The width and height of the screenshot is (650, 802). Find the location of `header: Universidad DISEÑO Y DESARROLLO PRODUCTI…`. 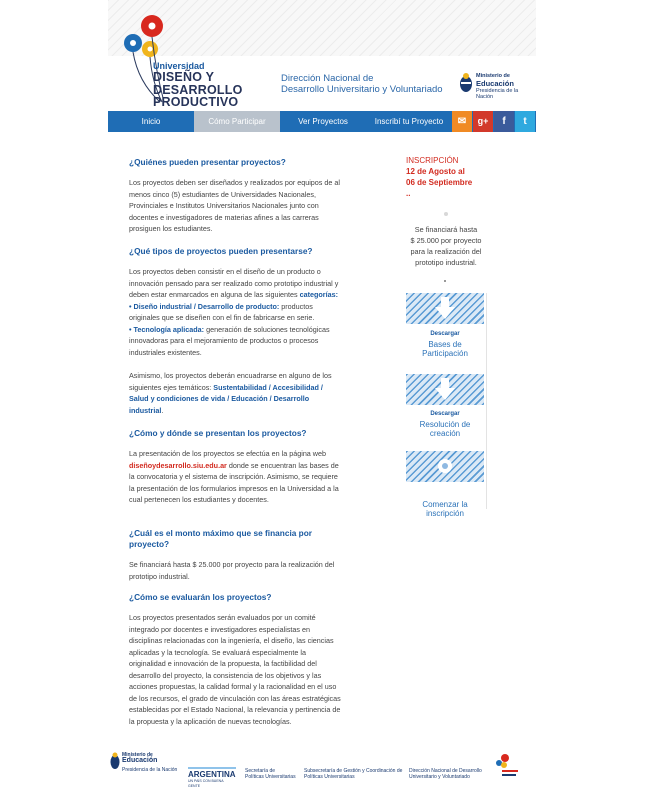

header: Universidad DISEÑO Y DESARROLLO PRODUCTI… is located at coordinates (322, 55).